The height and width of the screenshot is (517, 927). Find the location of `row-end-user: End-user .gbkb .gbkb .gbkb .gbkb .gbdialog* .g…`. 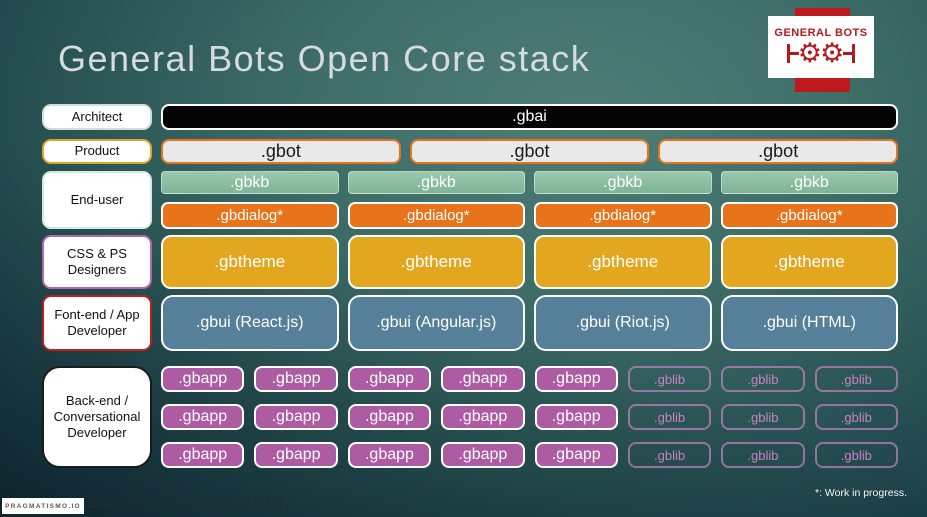

row-end-user: End-user .gbkb .gbkb .gbkb .gbkb .gbdialog* .g… is located at coordinates (470, 200).